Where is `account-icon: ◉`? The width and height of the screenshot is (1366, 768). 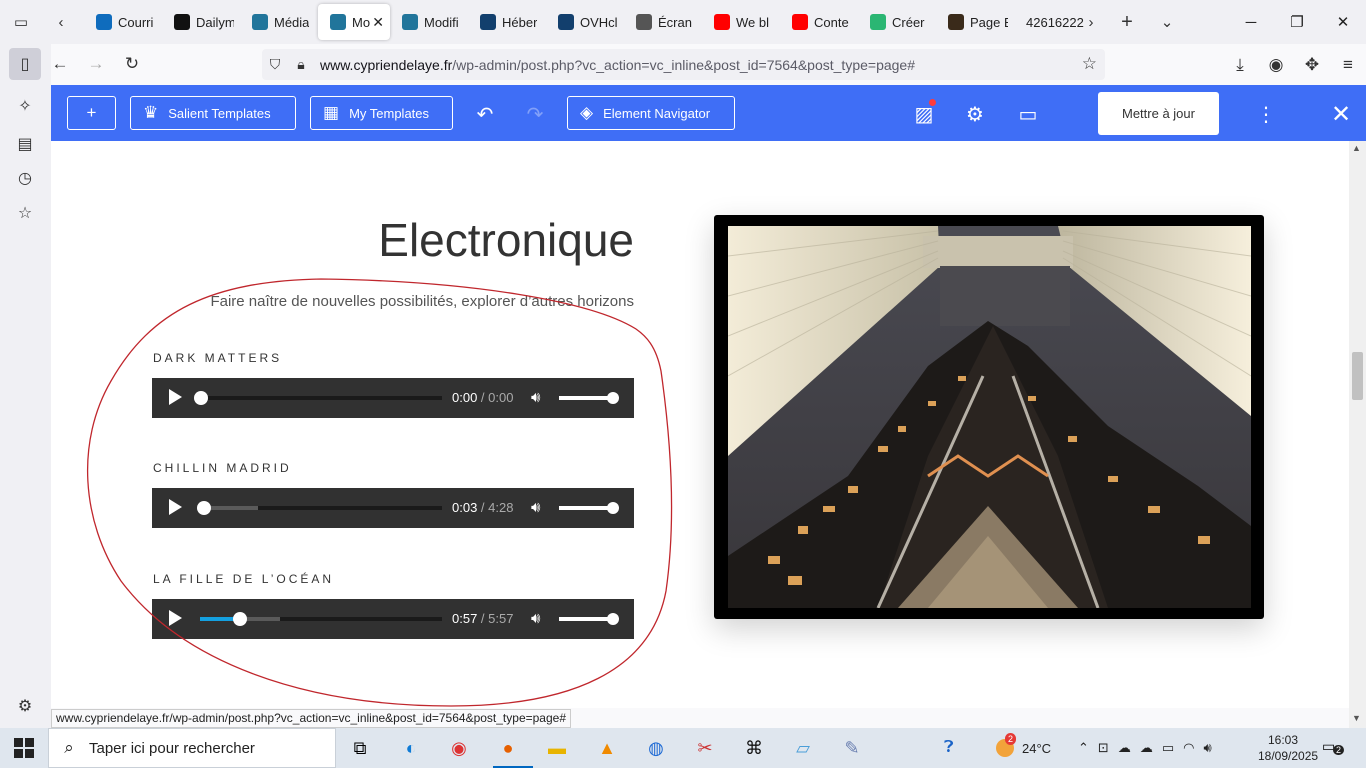
account-icon: ◉ is located at coordinates (1276, 65).